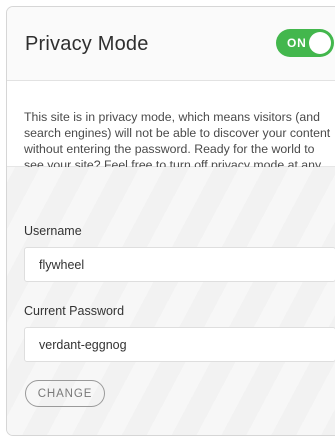 This screenshot has width=335, height=436. Describe the element at coordinates (179, 344) in the screenshot. I see `password-field` at that location.